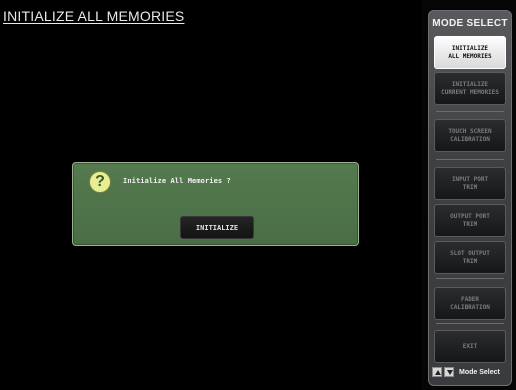 Image resolution: width=516 pixels, height=390 pixels. I want to click on page-title: INITIALIZE ALL MEMORIES, so click(94, 16).